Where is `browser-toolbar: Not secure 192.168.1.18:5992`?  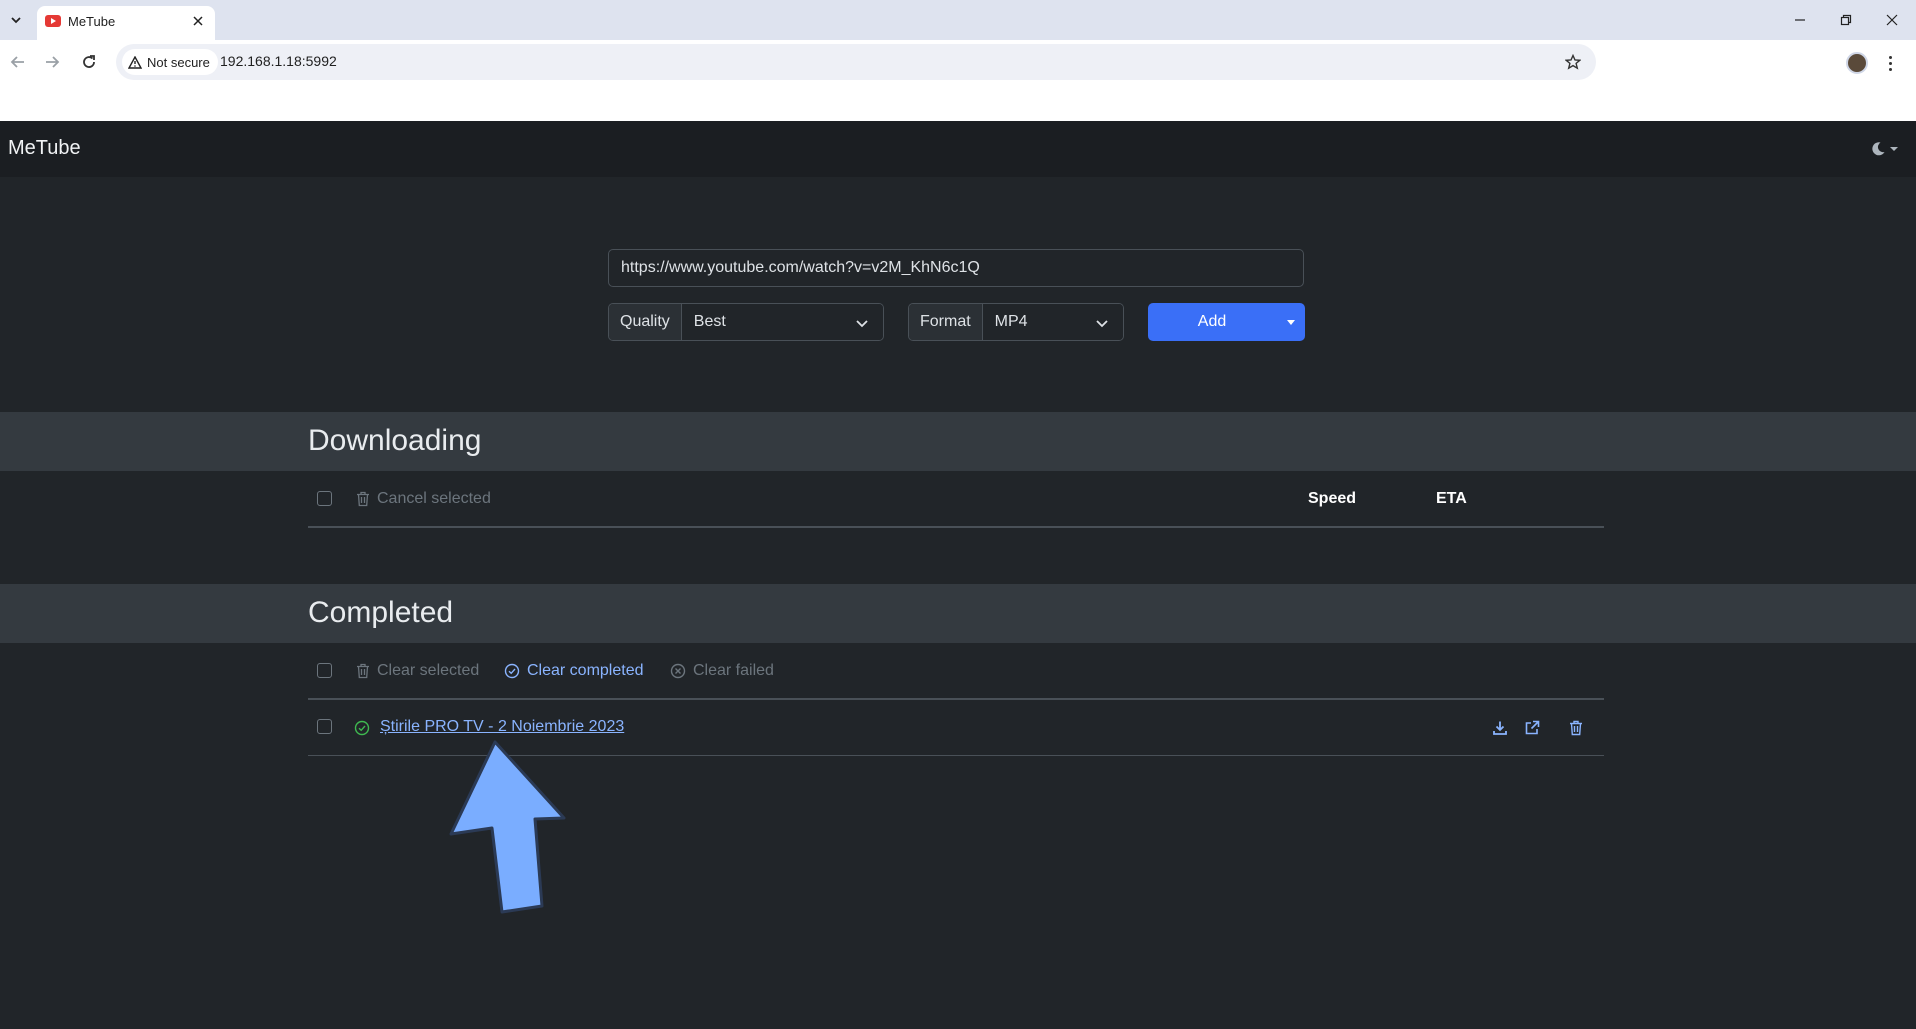
browser-toolbar: Not secure 192.168.1.18:5992 is located at coordinates (958, 62).